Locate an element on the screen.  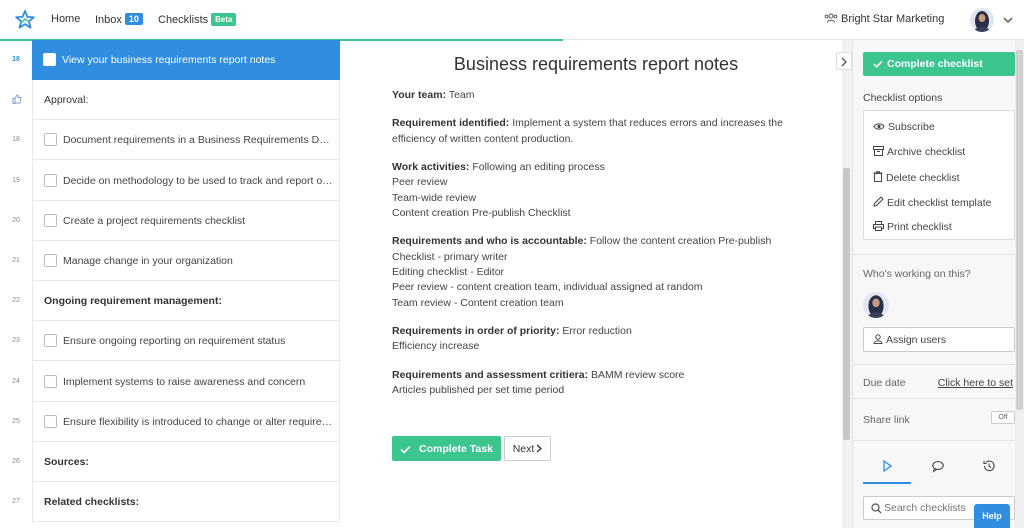
nav-home: Home is located at coordinates (65, 19).